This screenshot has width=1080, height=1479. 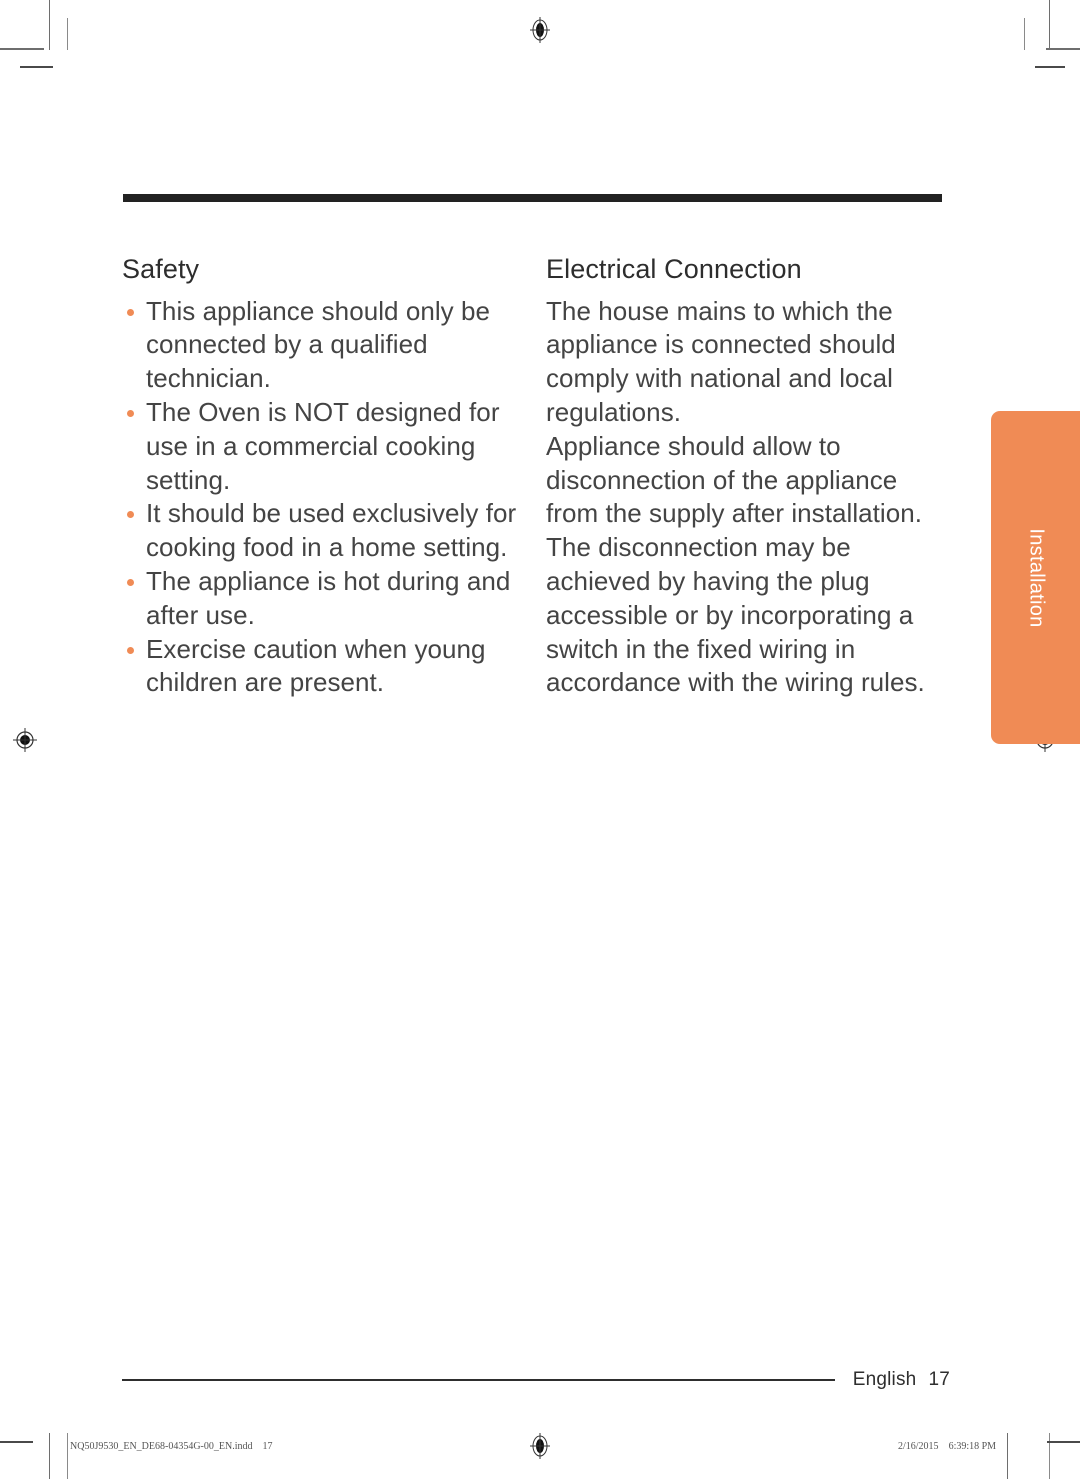 What do you see at coordinates (1063, 49) in the screenshot?
I see `crop-mark-top-right-horizontal-outer` at bounding box center [1063, 49].